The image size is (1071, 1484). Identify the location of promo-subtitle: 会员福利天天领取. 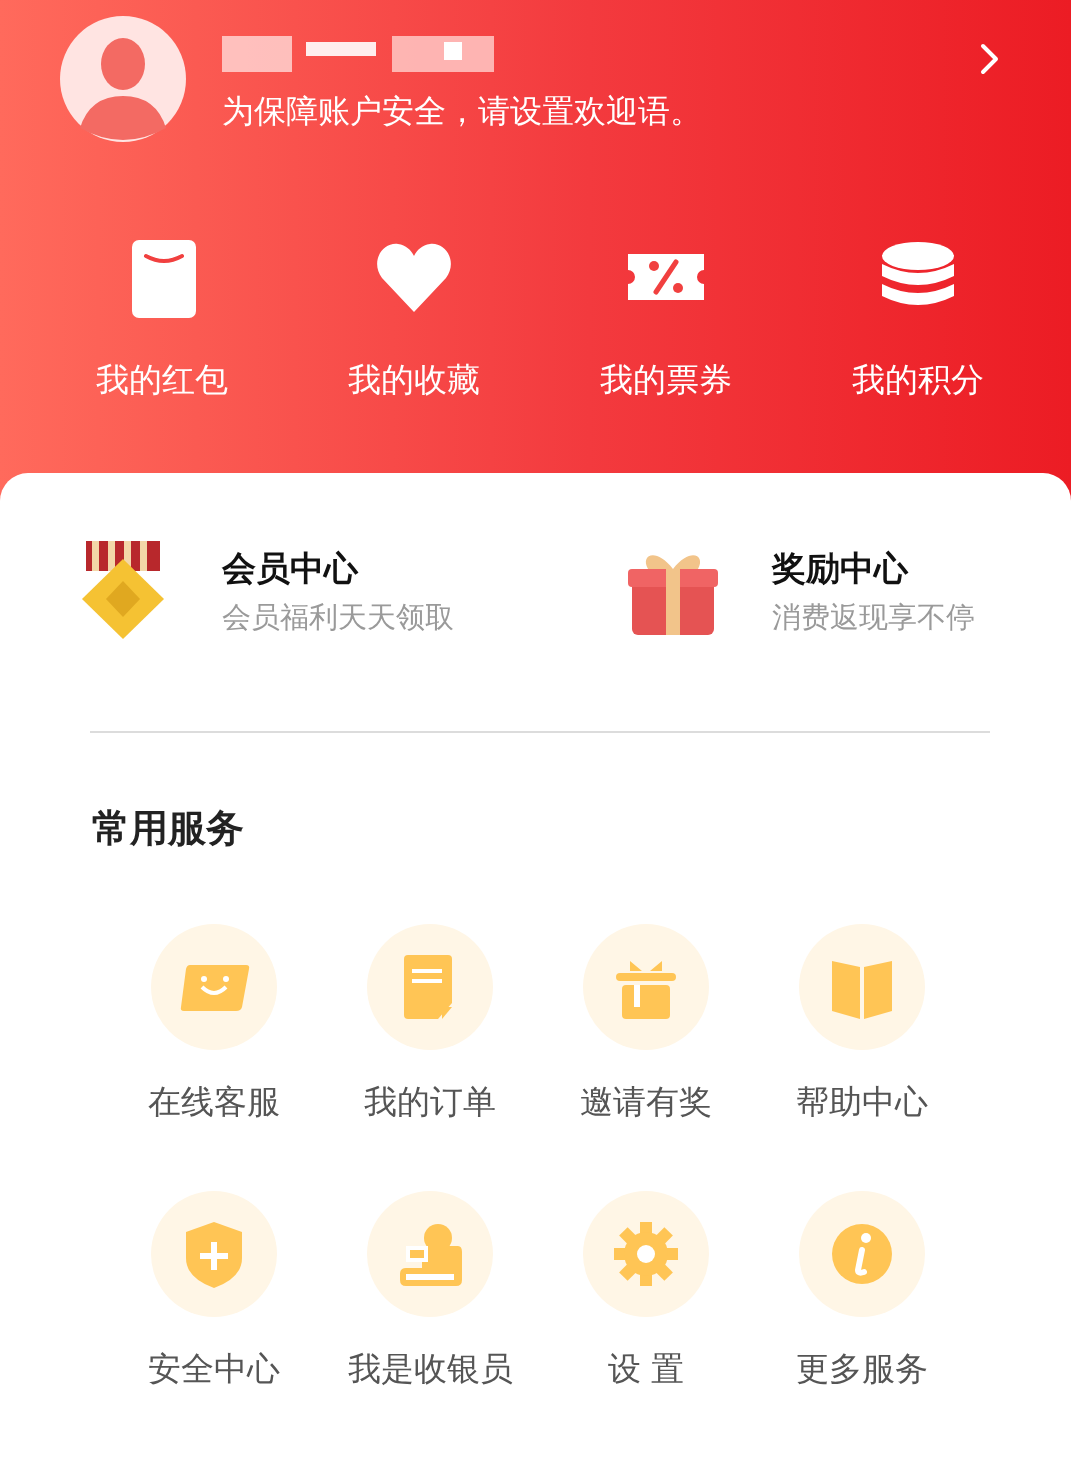
(338, 617).